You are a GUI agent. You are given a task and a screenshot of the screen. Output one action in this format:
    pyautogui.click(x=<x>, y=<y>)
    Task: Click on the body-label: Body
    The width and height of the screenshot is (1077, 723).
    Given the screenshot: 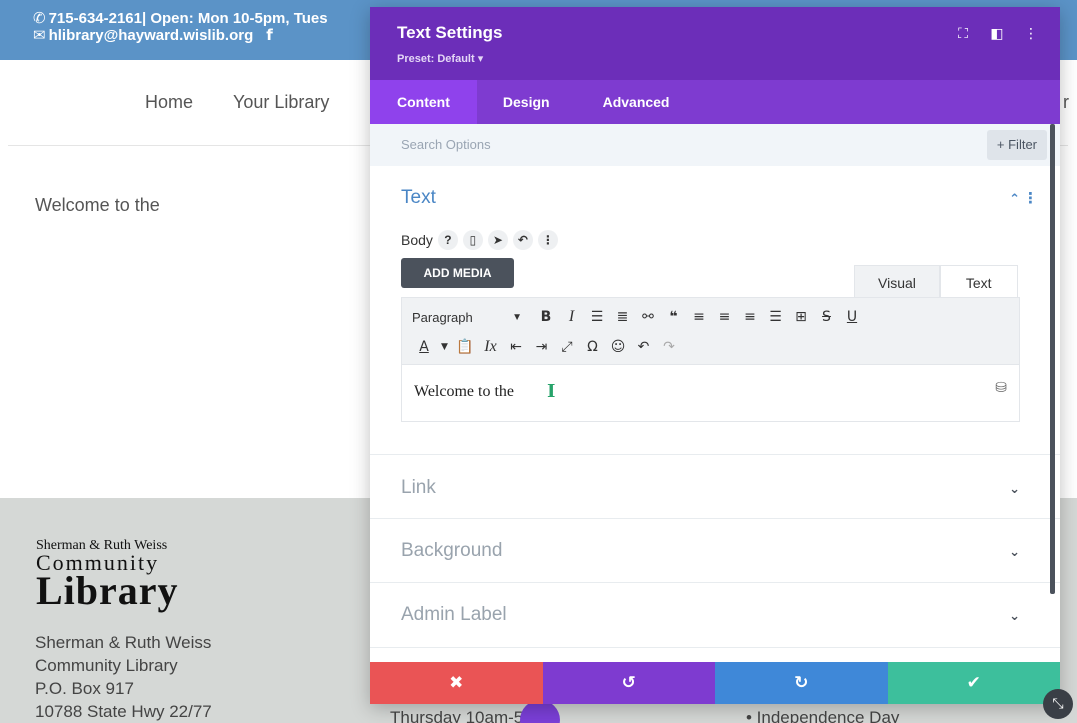 What is the action you would take?
    pyautogui.click(x=417, y=240)
    